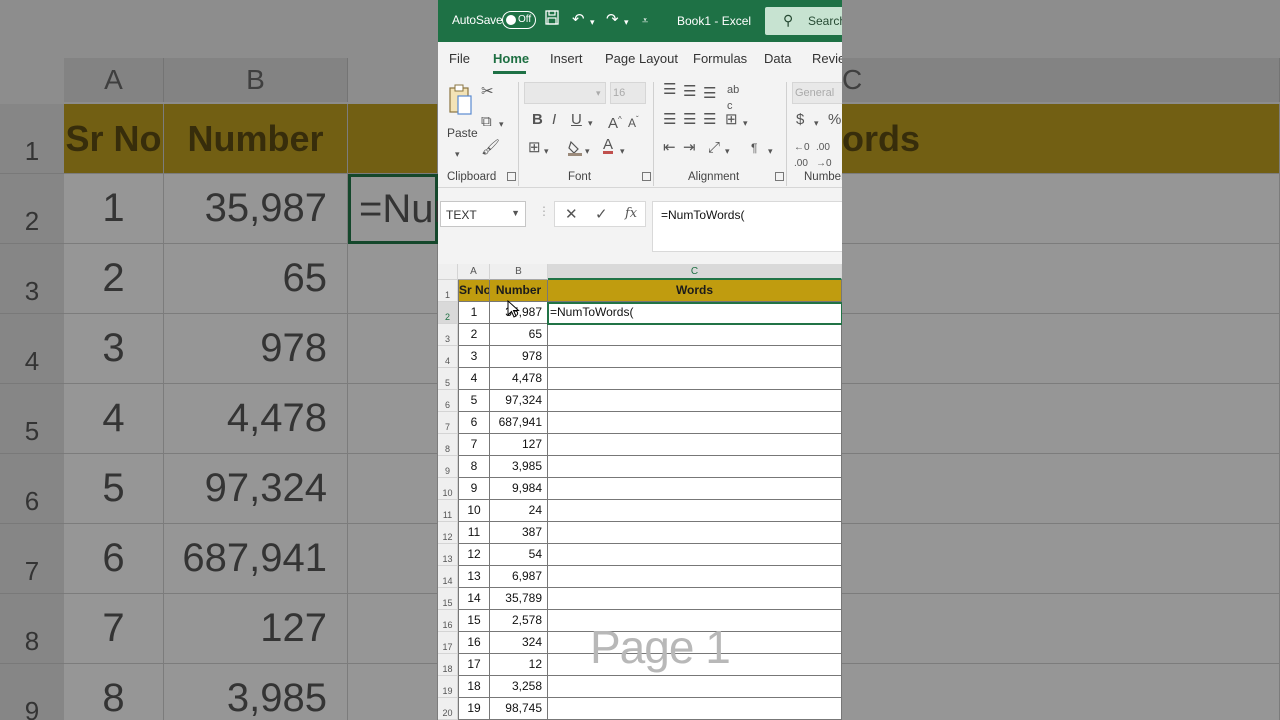  What do you see at coordinates (519, 291) in the screenshot?
I see `header-number: Number` at bounding box center [519, 291].